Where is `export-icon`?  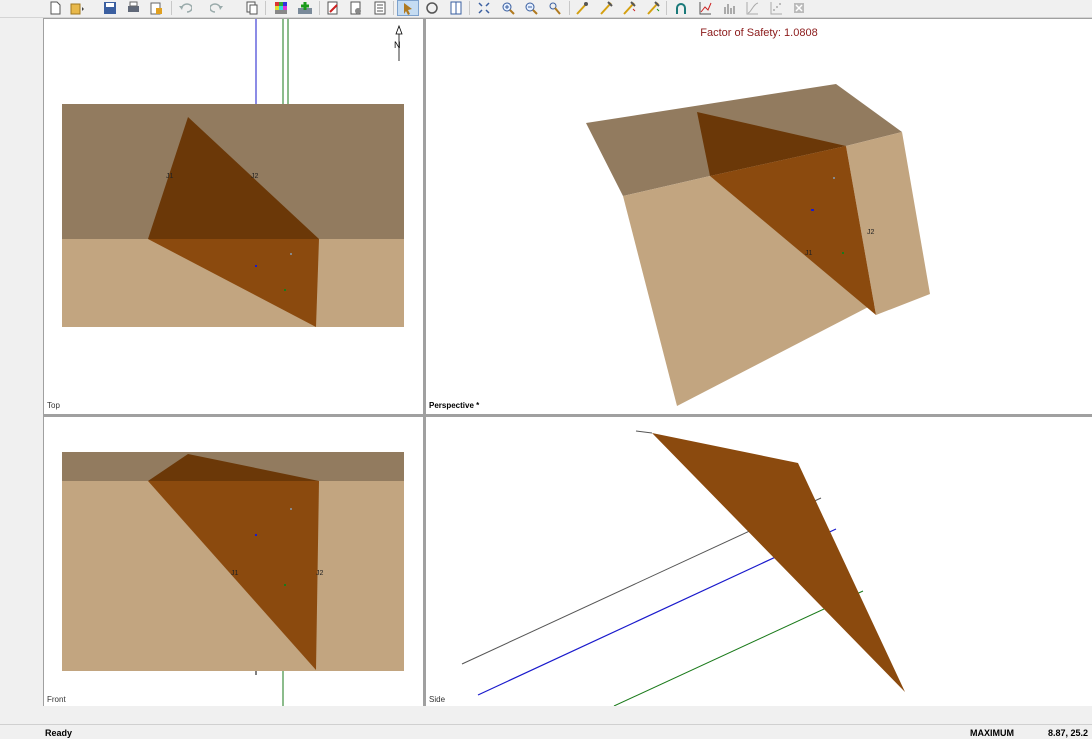 export-icon is located at coordinates (156, 8).